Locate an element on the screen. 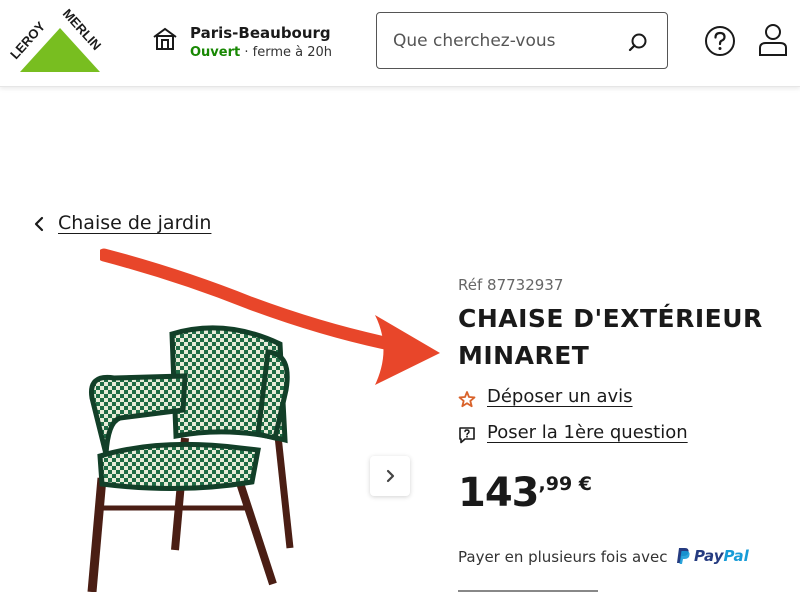 The width and height of the screenshot is (800, 592). paypal-pal-text: Pal is located at coordinates (736, 556).